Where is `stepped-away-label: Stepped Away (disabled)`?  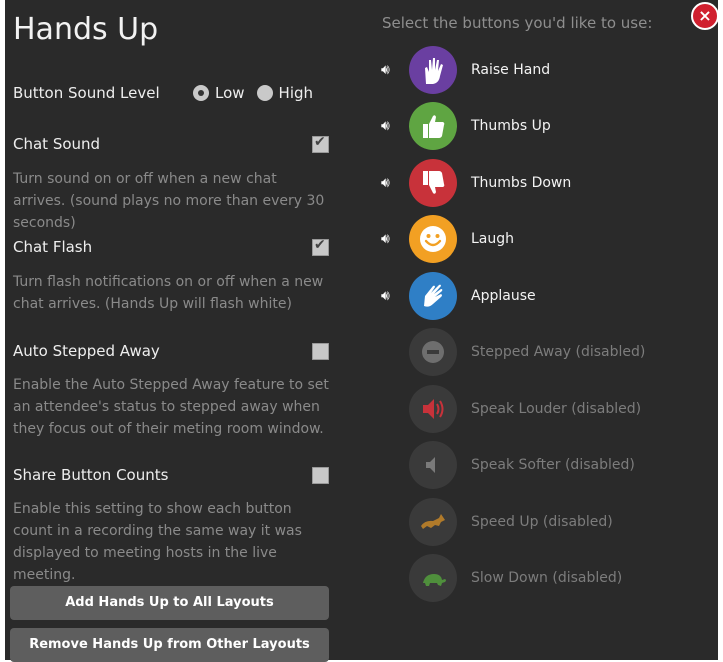 stepped-away-label: Stepped Away (disabled) is located at coordinates (558, 352).